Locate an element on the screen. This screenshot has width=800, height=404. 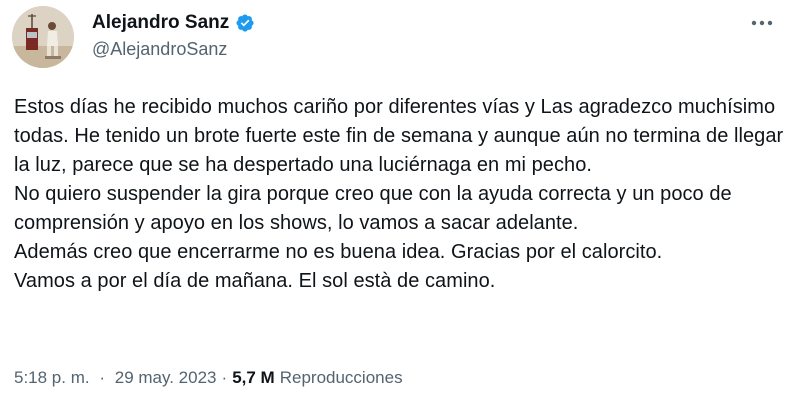
author-name-row: Alejandro Sanz is located at coordinates (173, 23).